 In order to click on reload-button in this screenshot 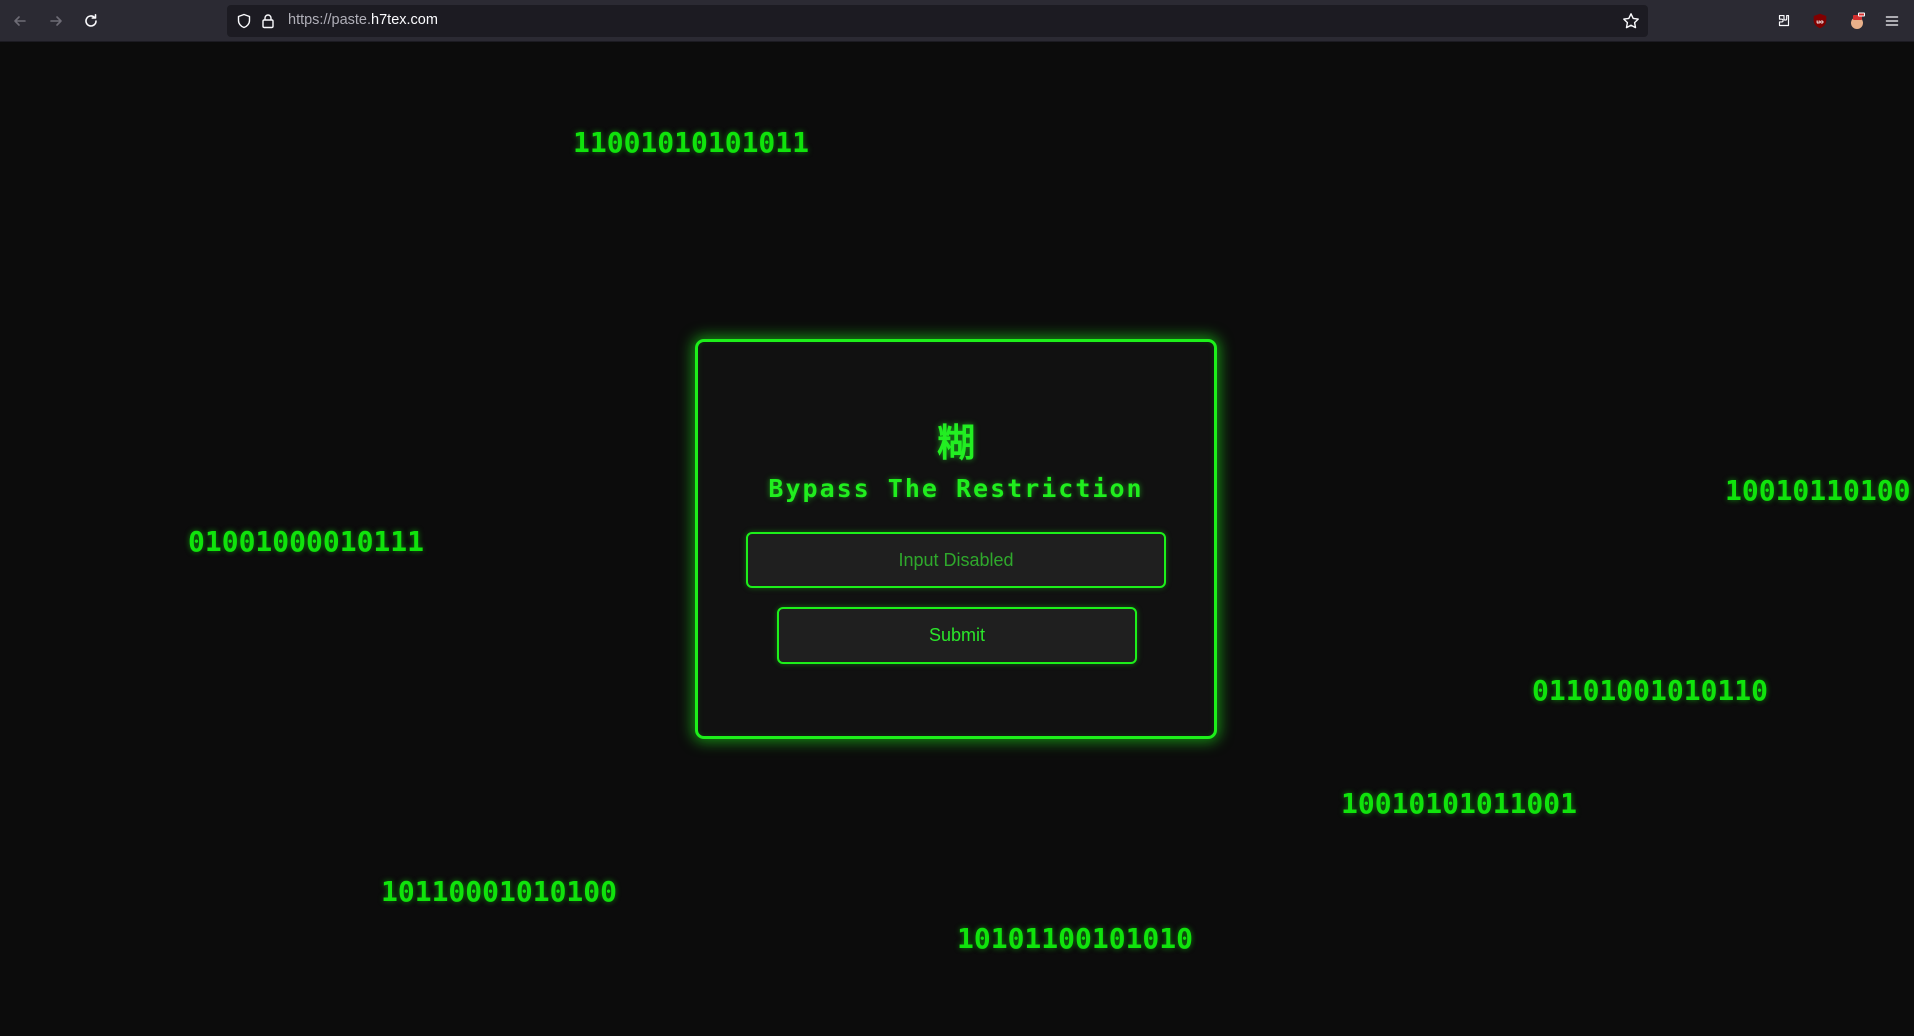, I will do `click(91, 21)`.